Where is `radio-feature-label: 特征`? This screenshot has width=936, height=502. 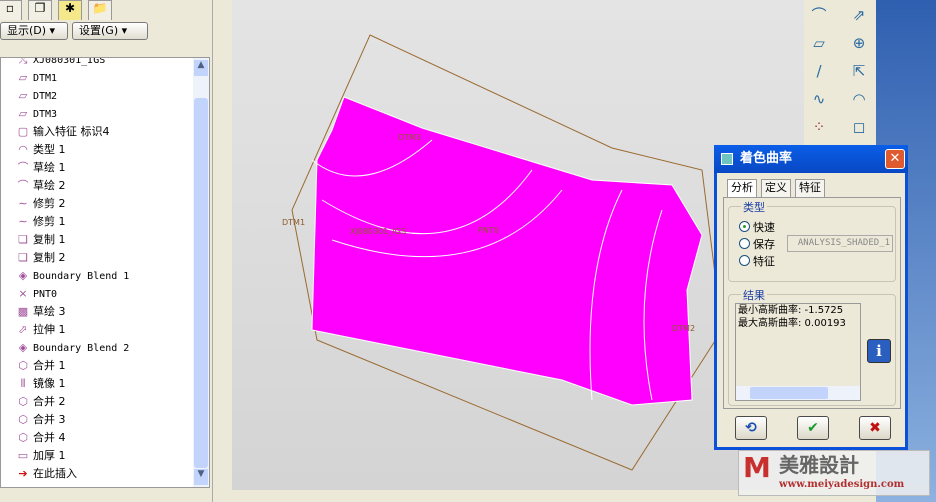
radio-feature-label: 特征 is located at coordinates (764, 261).